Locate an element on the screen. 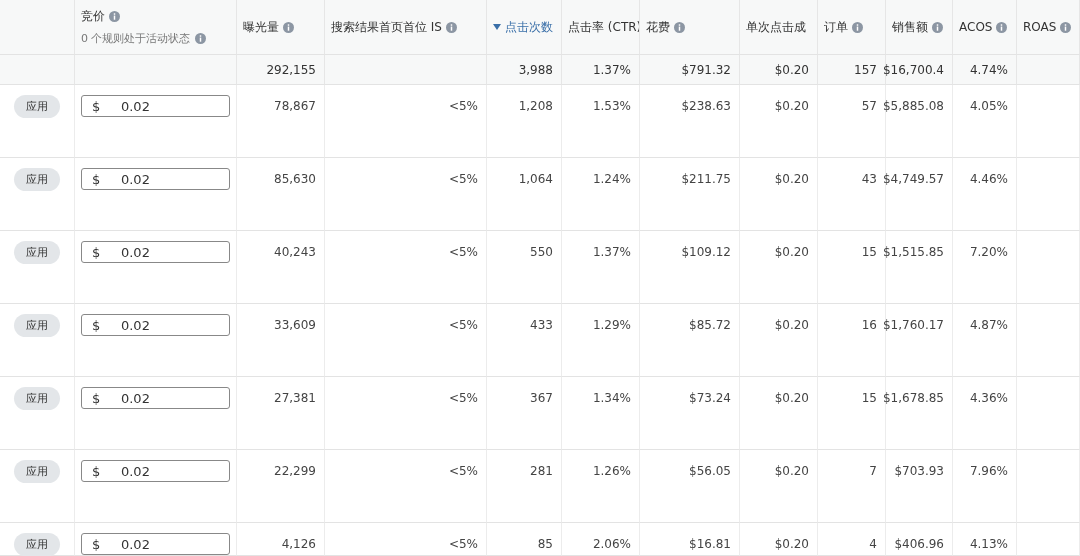  table-cell: $1,515.85 is located at coordinates (919, 267).